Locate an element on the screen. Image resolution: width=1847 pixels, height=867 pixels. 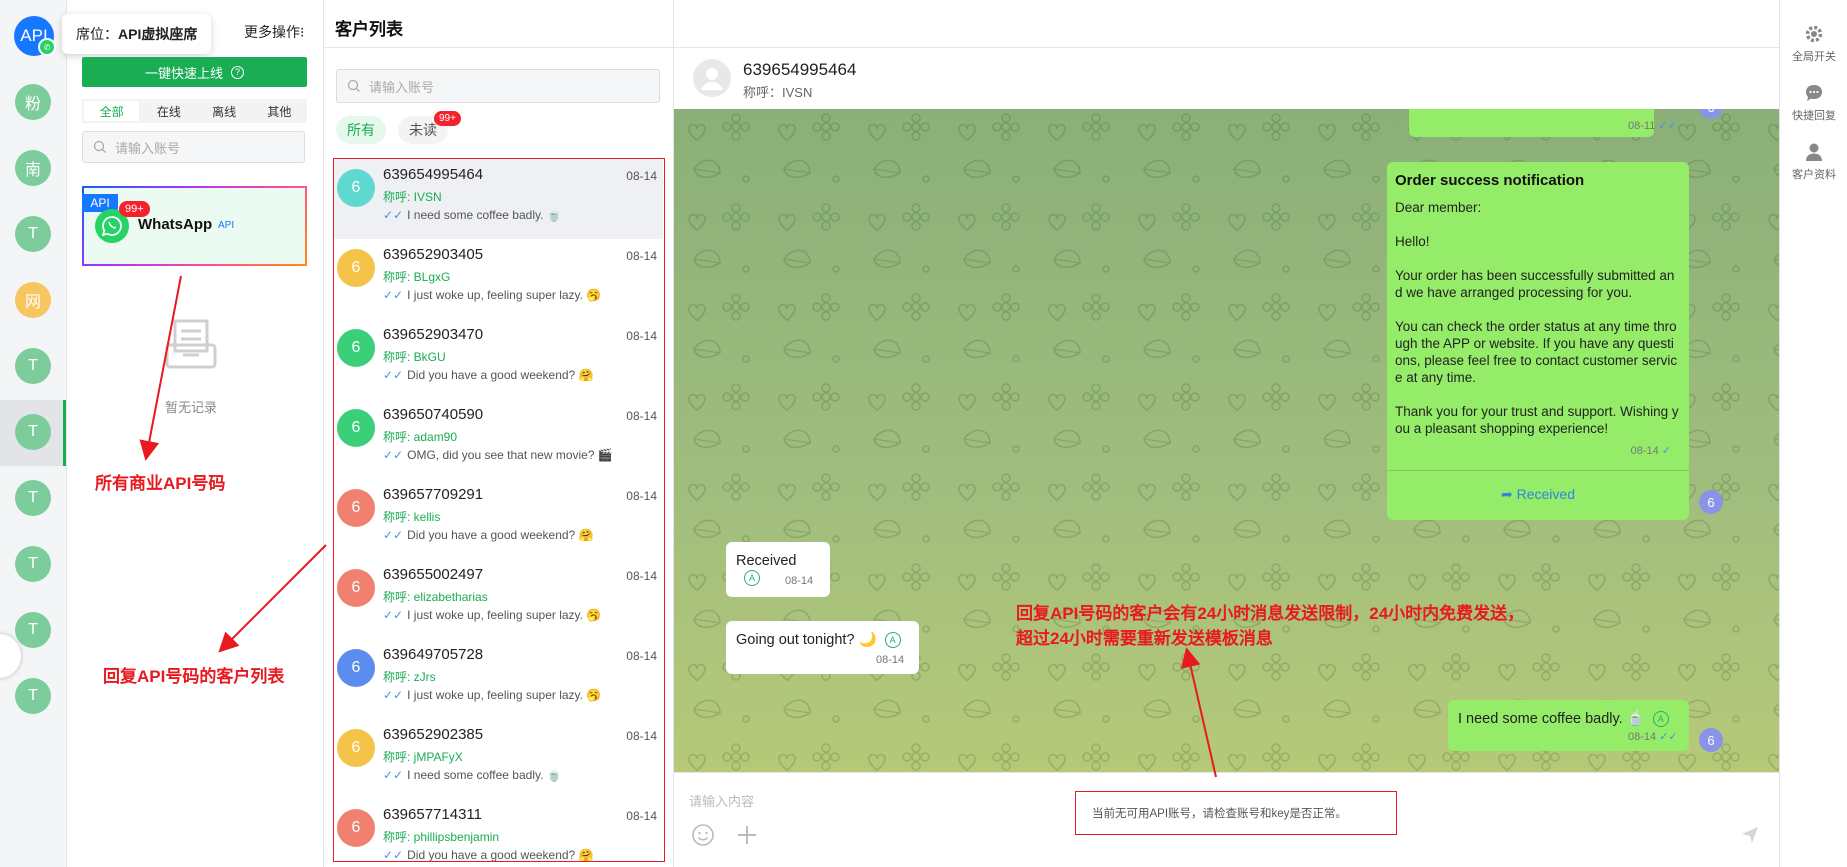
emoji-icon is located at coordinates (703, 835).